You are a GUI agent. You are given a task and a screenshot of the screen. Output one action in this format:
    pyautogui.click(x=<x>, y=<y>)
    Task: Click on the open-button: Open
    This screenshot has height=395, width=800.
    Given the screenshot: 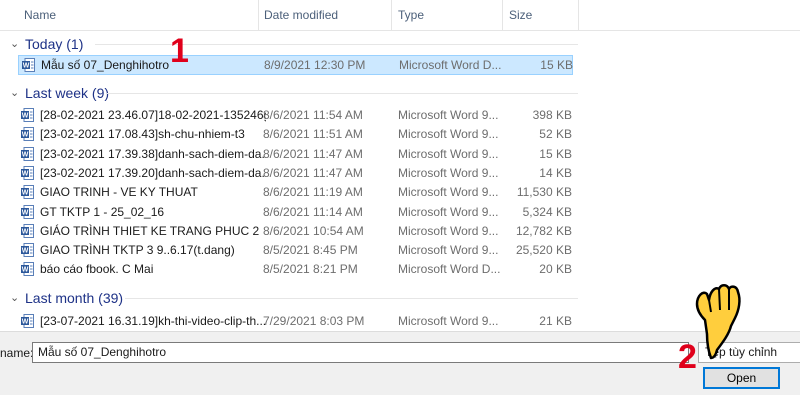 What is the action you would take?
    pyautogui.click(x=741, y=378)
    